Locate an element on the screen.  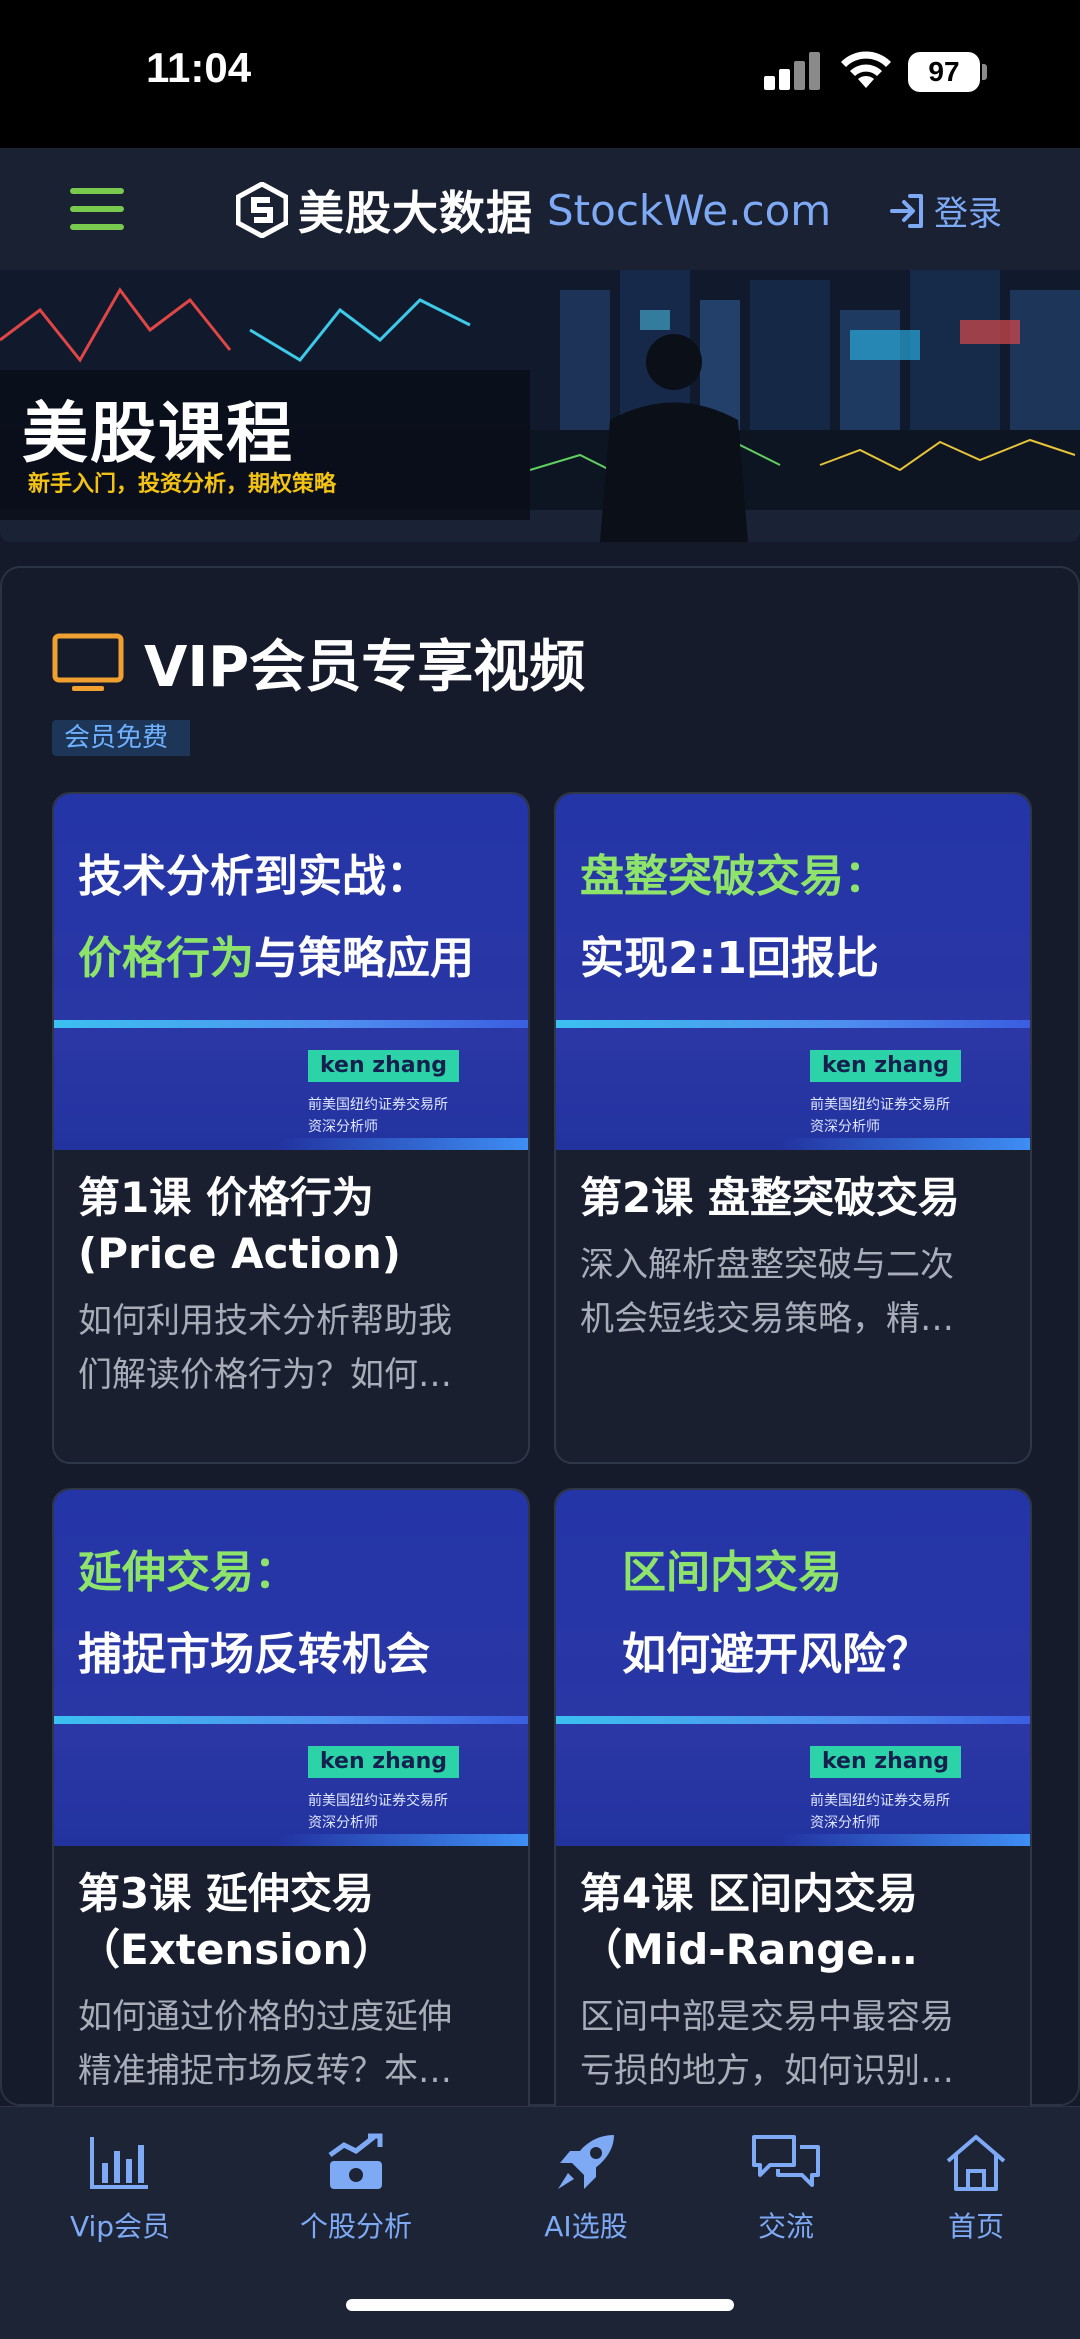
thumb-headline: 盘整突破交易： is located at coordinates (734, 876).